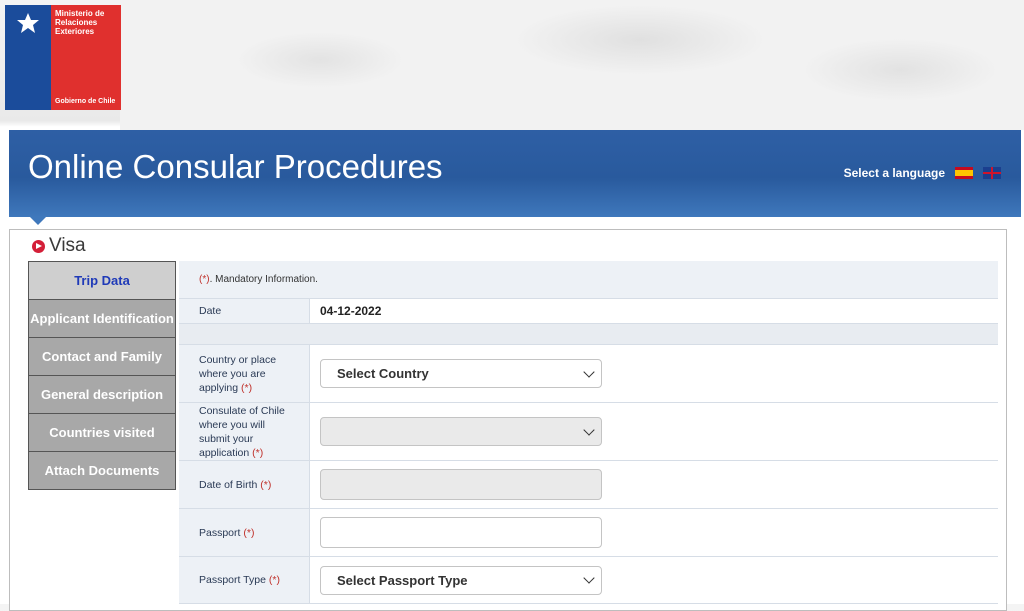 The width and height of the screenshot is (1024, 611). I want to click on passport-row: Passport (*), so click(588, 533).